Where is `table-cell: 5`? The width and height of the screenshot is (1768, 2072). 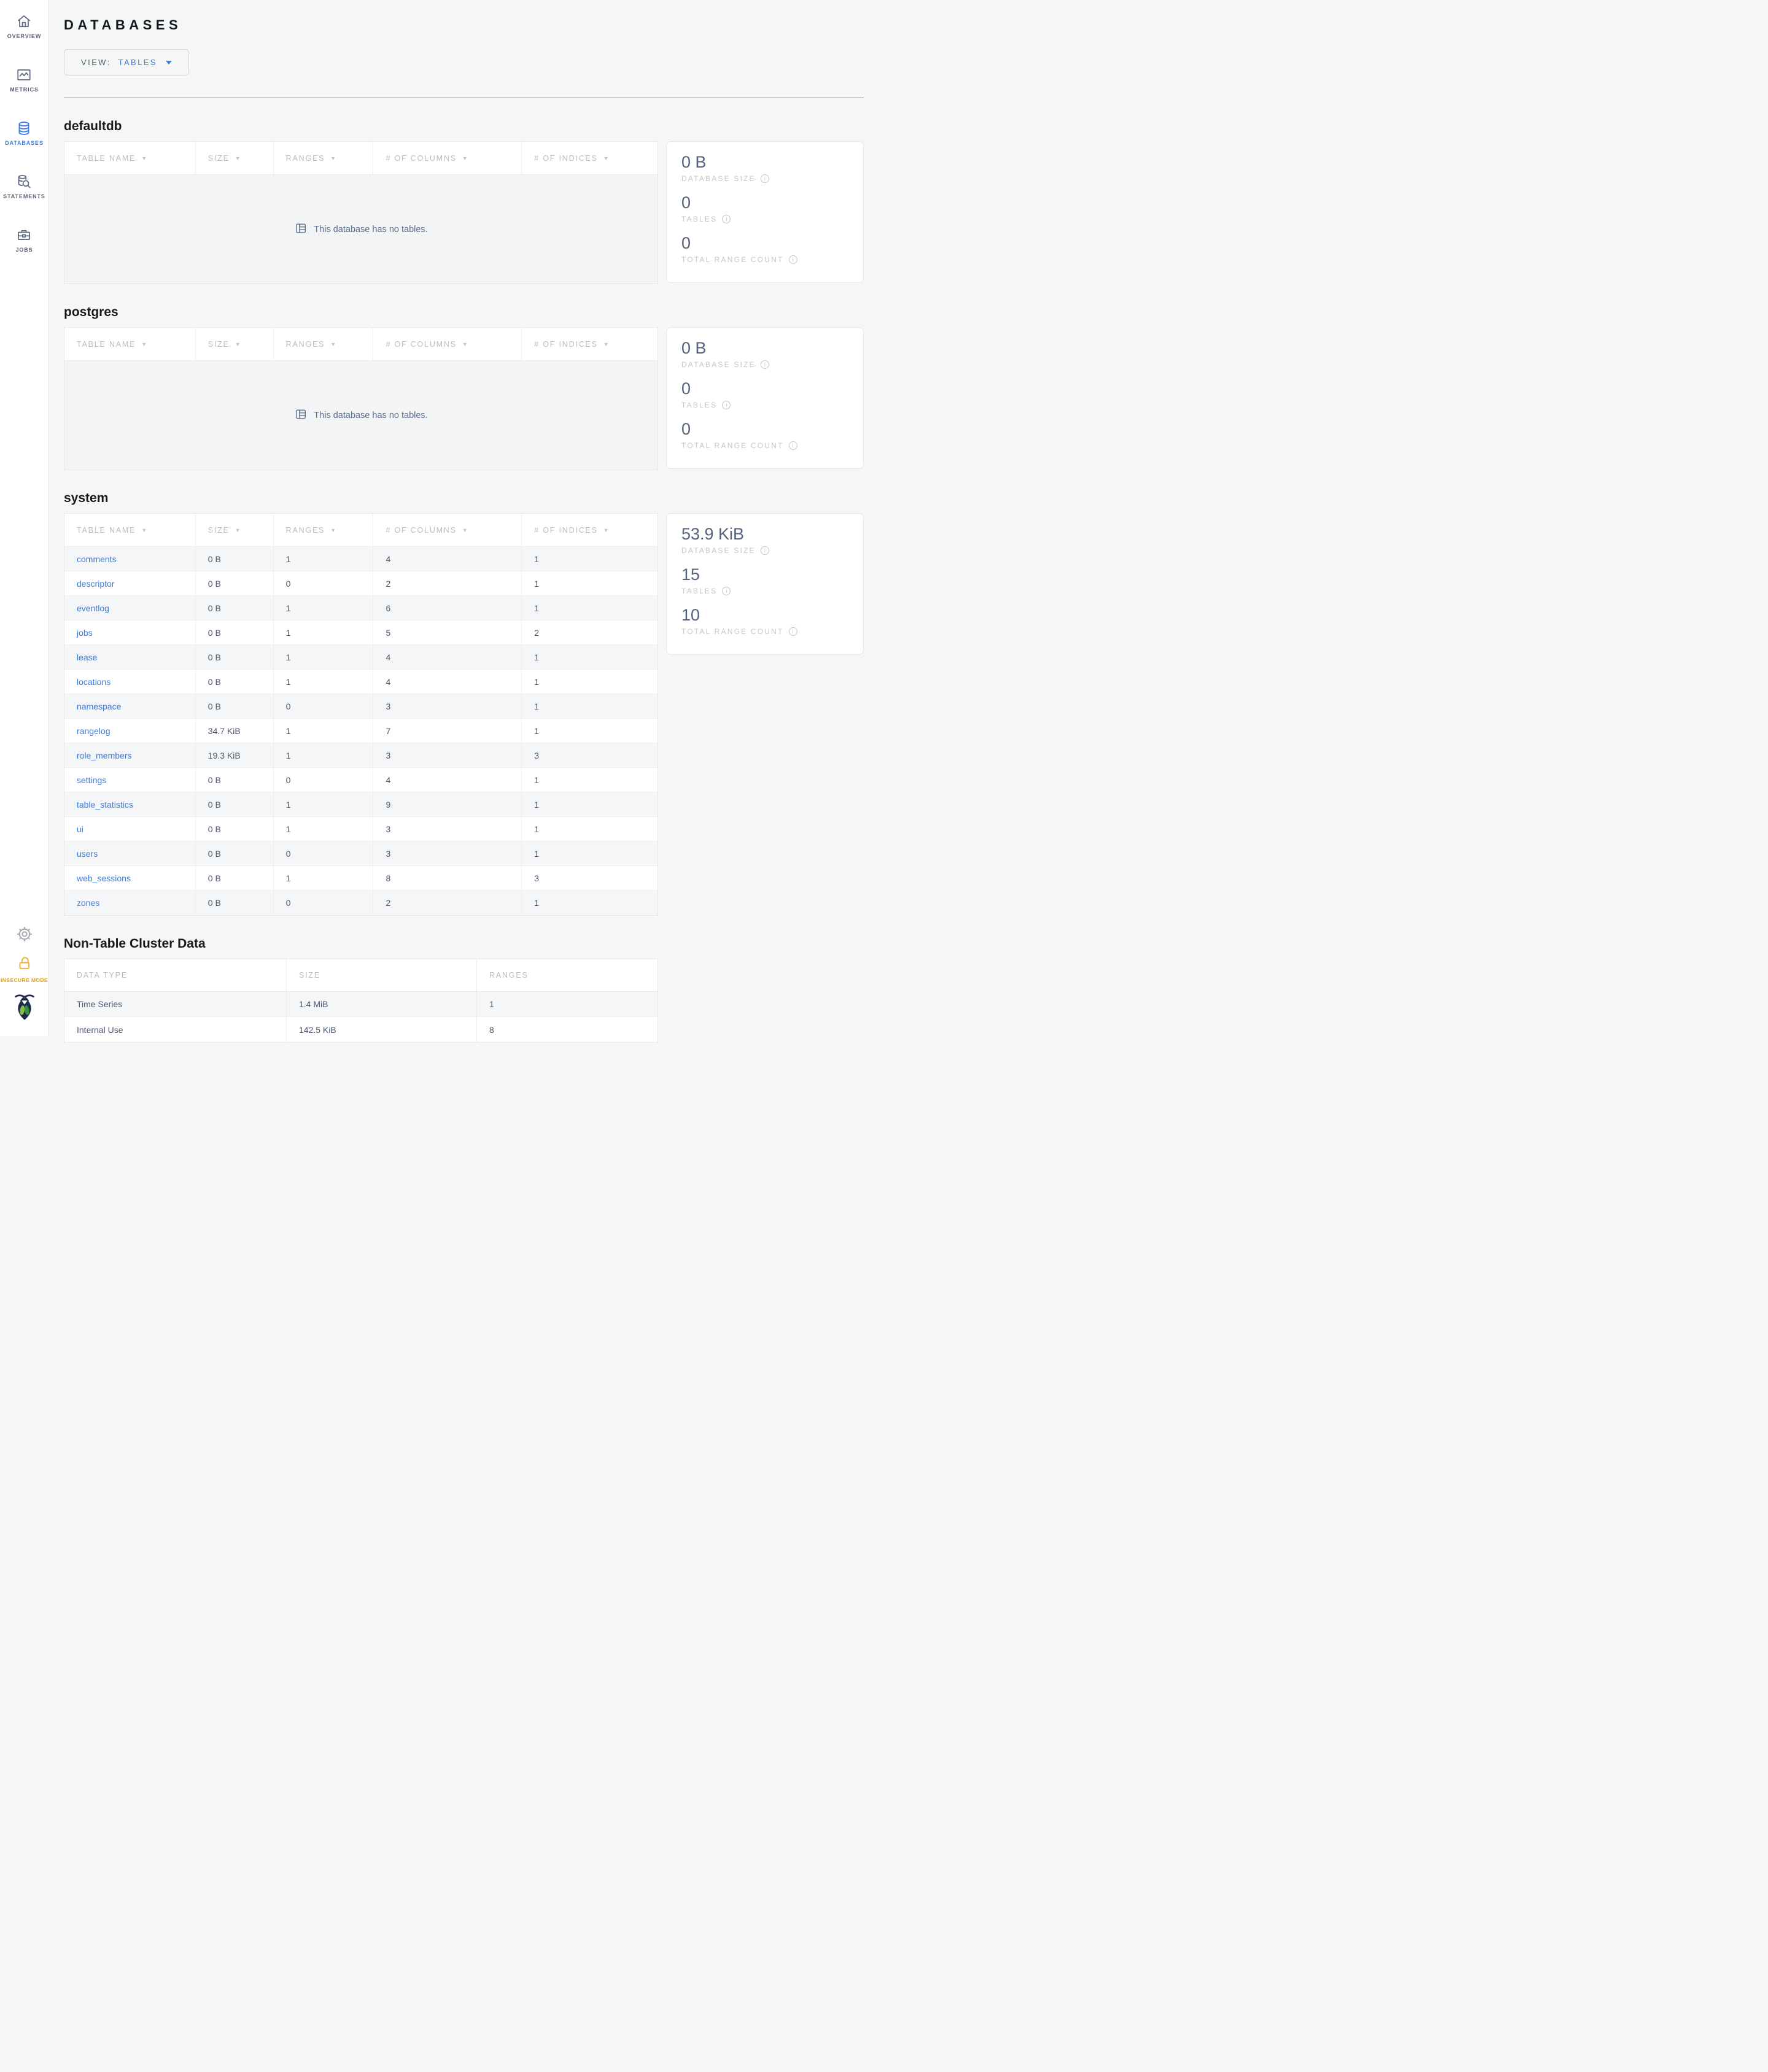
table-cell: 5 is located at coordinates (448, 632).